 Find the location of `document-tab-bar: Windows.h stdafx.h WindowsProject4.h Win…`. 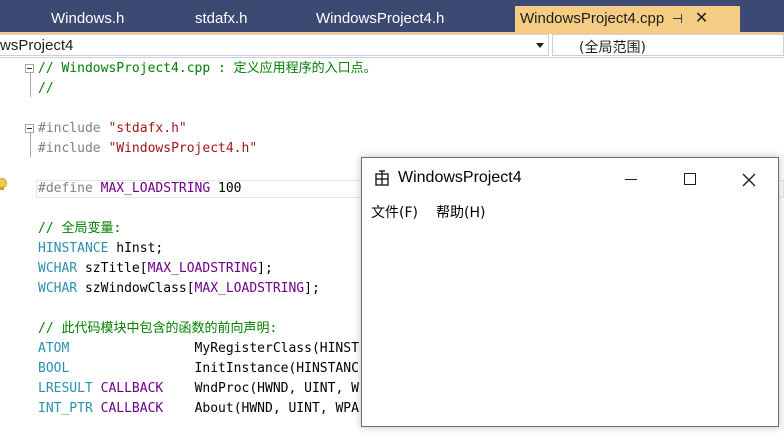

document-tab-bar: Windows.h stdafx.h WindowsProject4.h Win… is located at coordinates (392, 17).